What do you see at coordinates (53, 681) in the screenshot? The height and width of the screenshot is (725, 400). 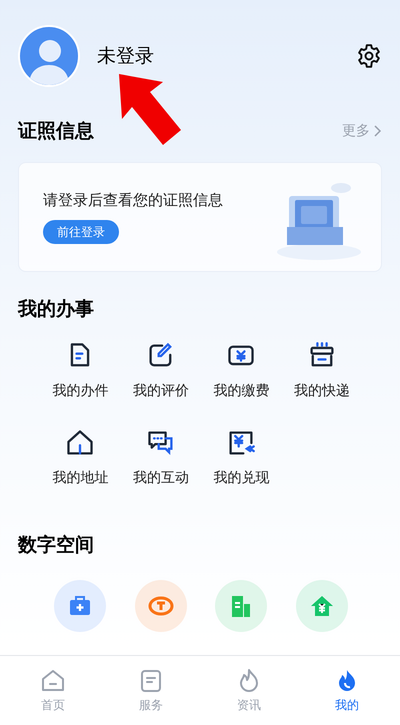 I see `home-icon` at bounding box center [53, 681].